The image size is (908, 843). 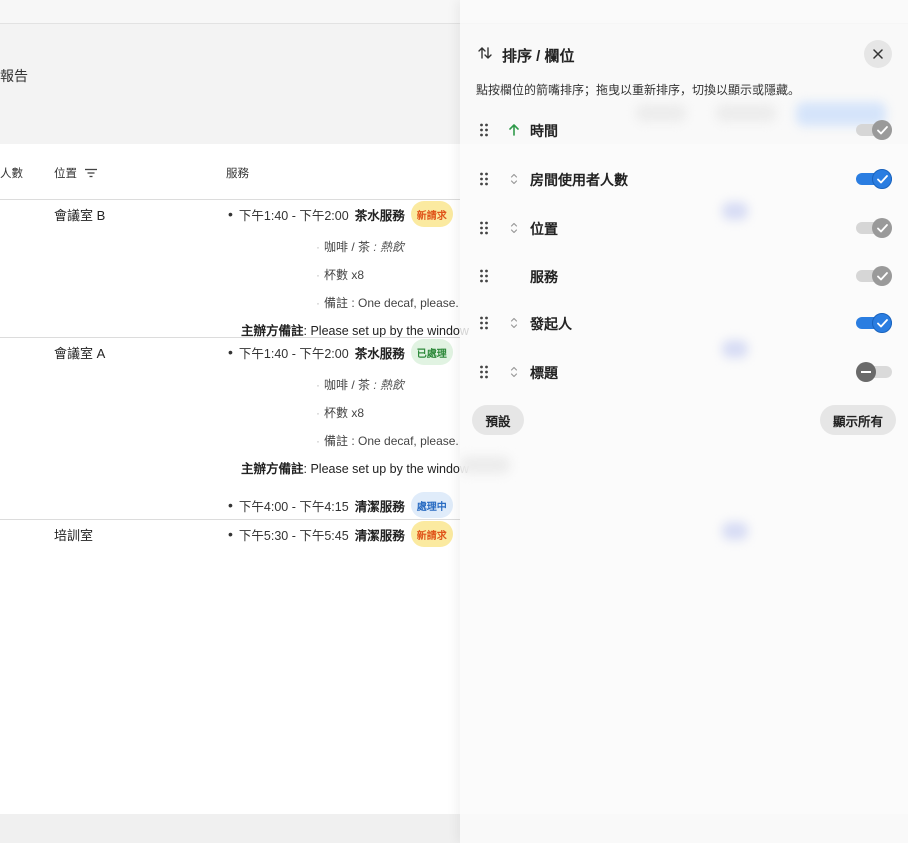 What do you see at coordinates (498, 420) in the screenshot?
I see `default-button: 預設` at bounding box center [498, 420].